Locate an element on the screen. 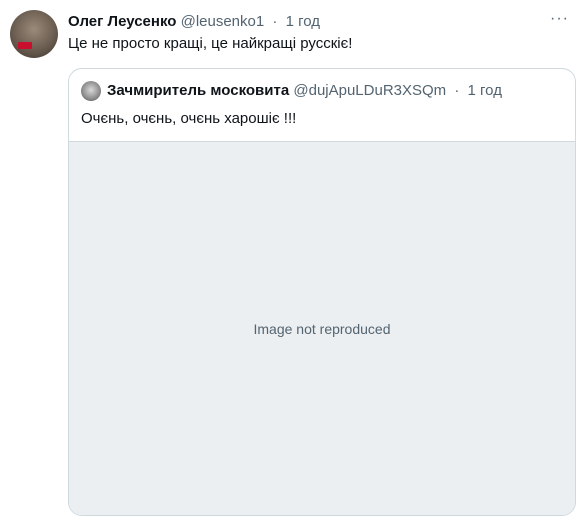 The height and width of the screenshot is (520, 583). media-placeholder-label: Image not reproduced is located at coordinates (322, 329).